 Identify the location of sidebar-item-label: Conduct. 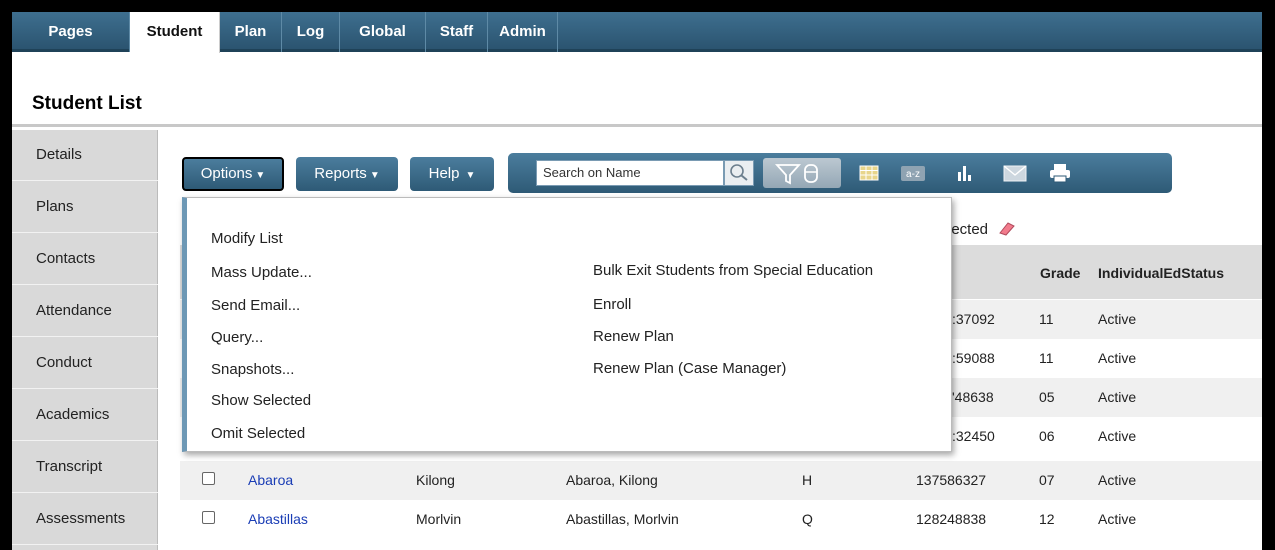
(64, 362).